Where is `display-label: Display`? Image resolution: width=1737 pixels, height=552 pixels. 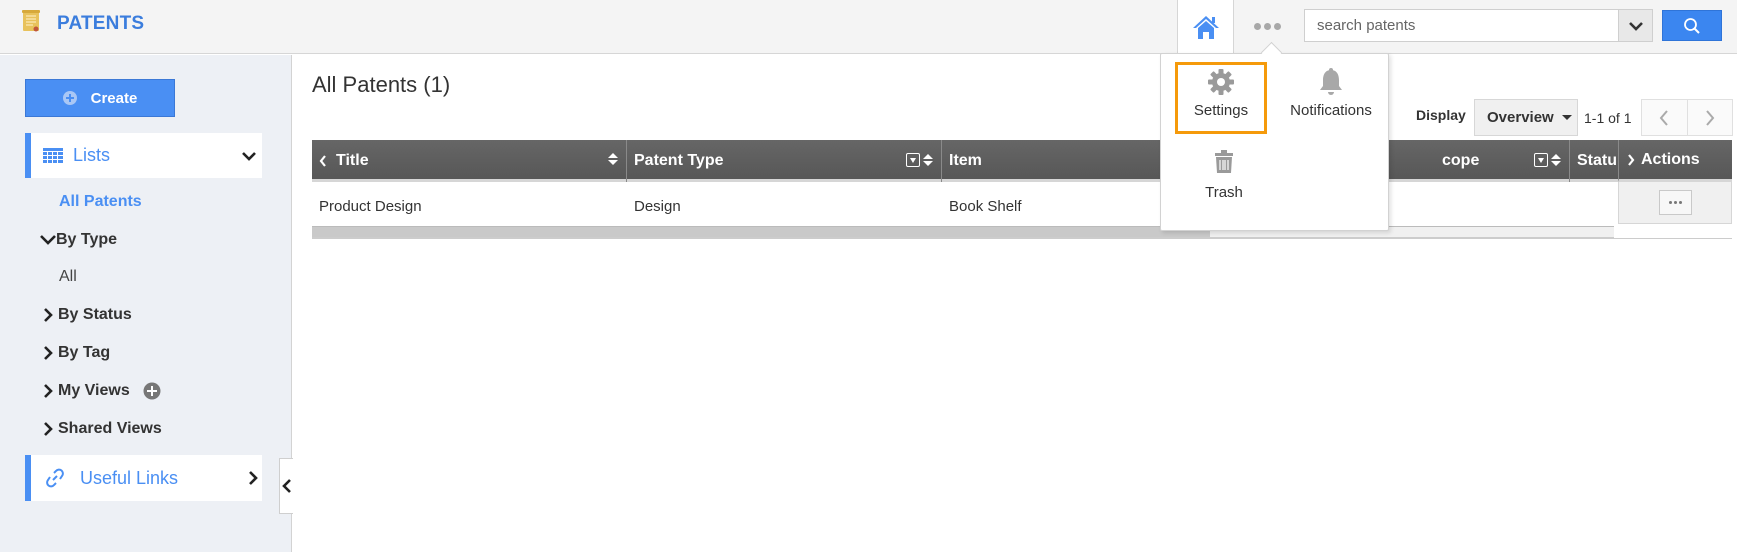
display-label: Display is located at coordinates (1441, 115).